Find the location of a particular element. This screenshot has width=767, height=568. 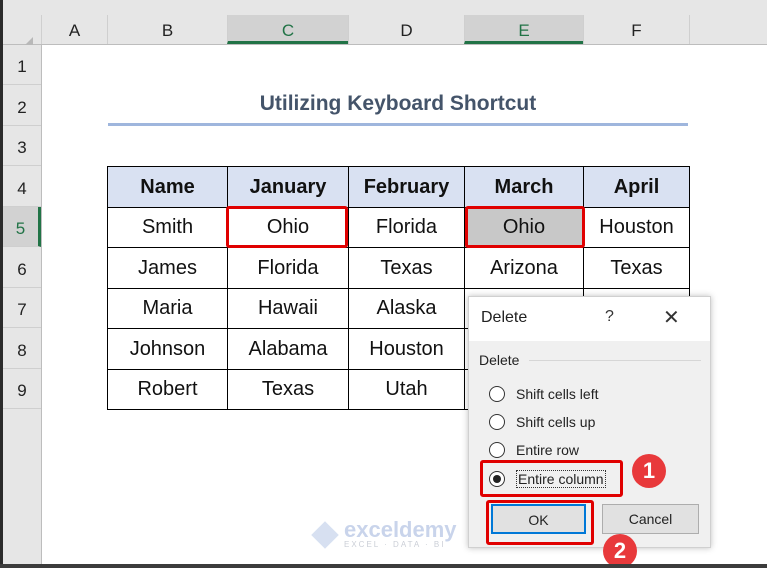

column-header-e: E is located at coordinates (523, 29).